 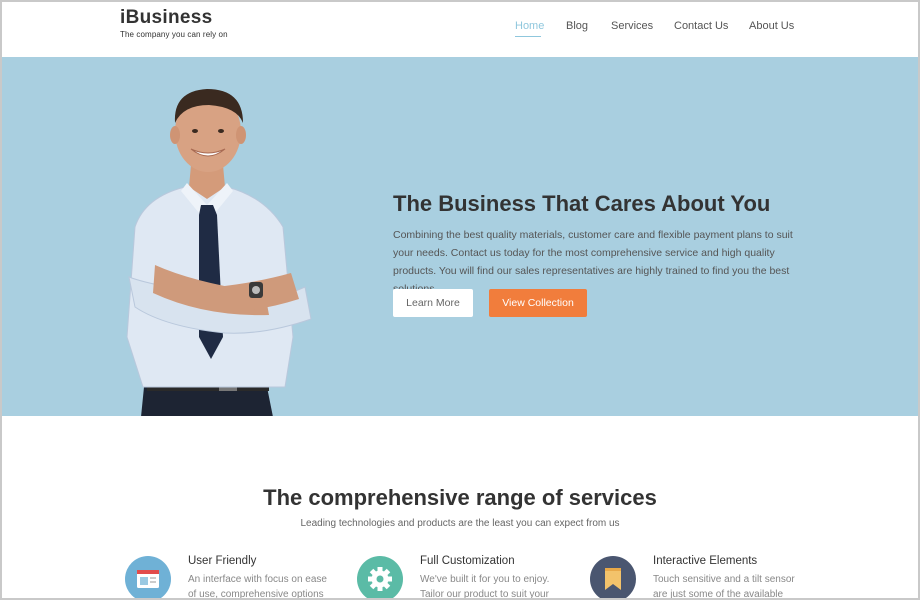 I want to click on gear-icon, so click(x=380, y=578).